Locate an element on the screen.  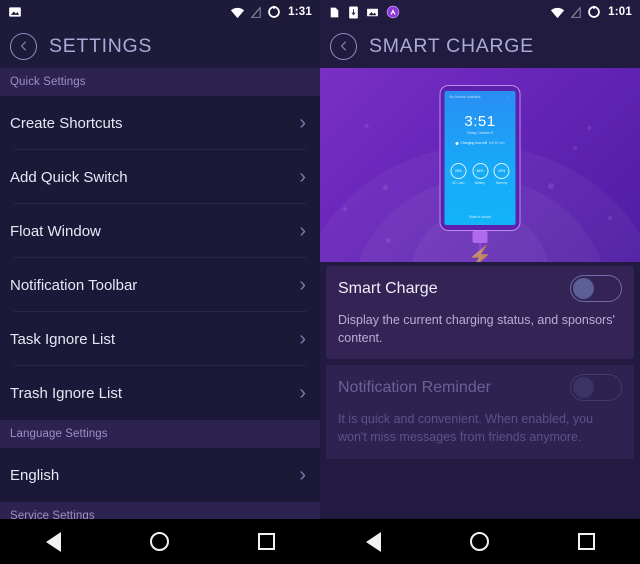
list-item-task-ignore-list: Task Ignore List › is located at coordinates (160, 339).